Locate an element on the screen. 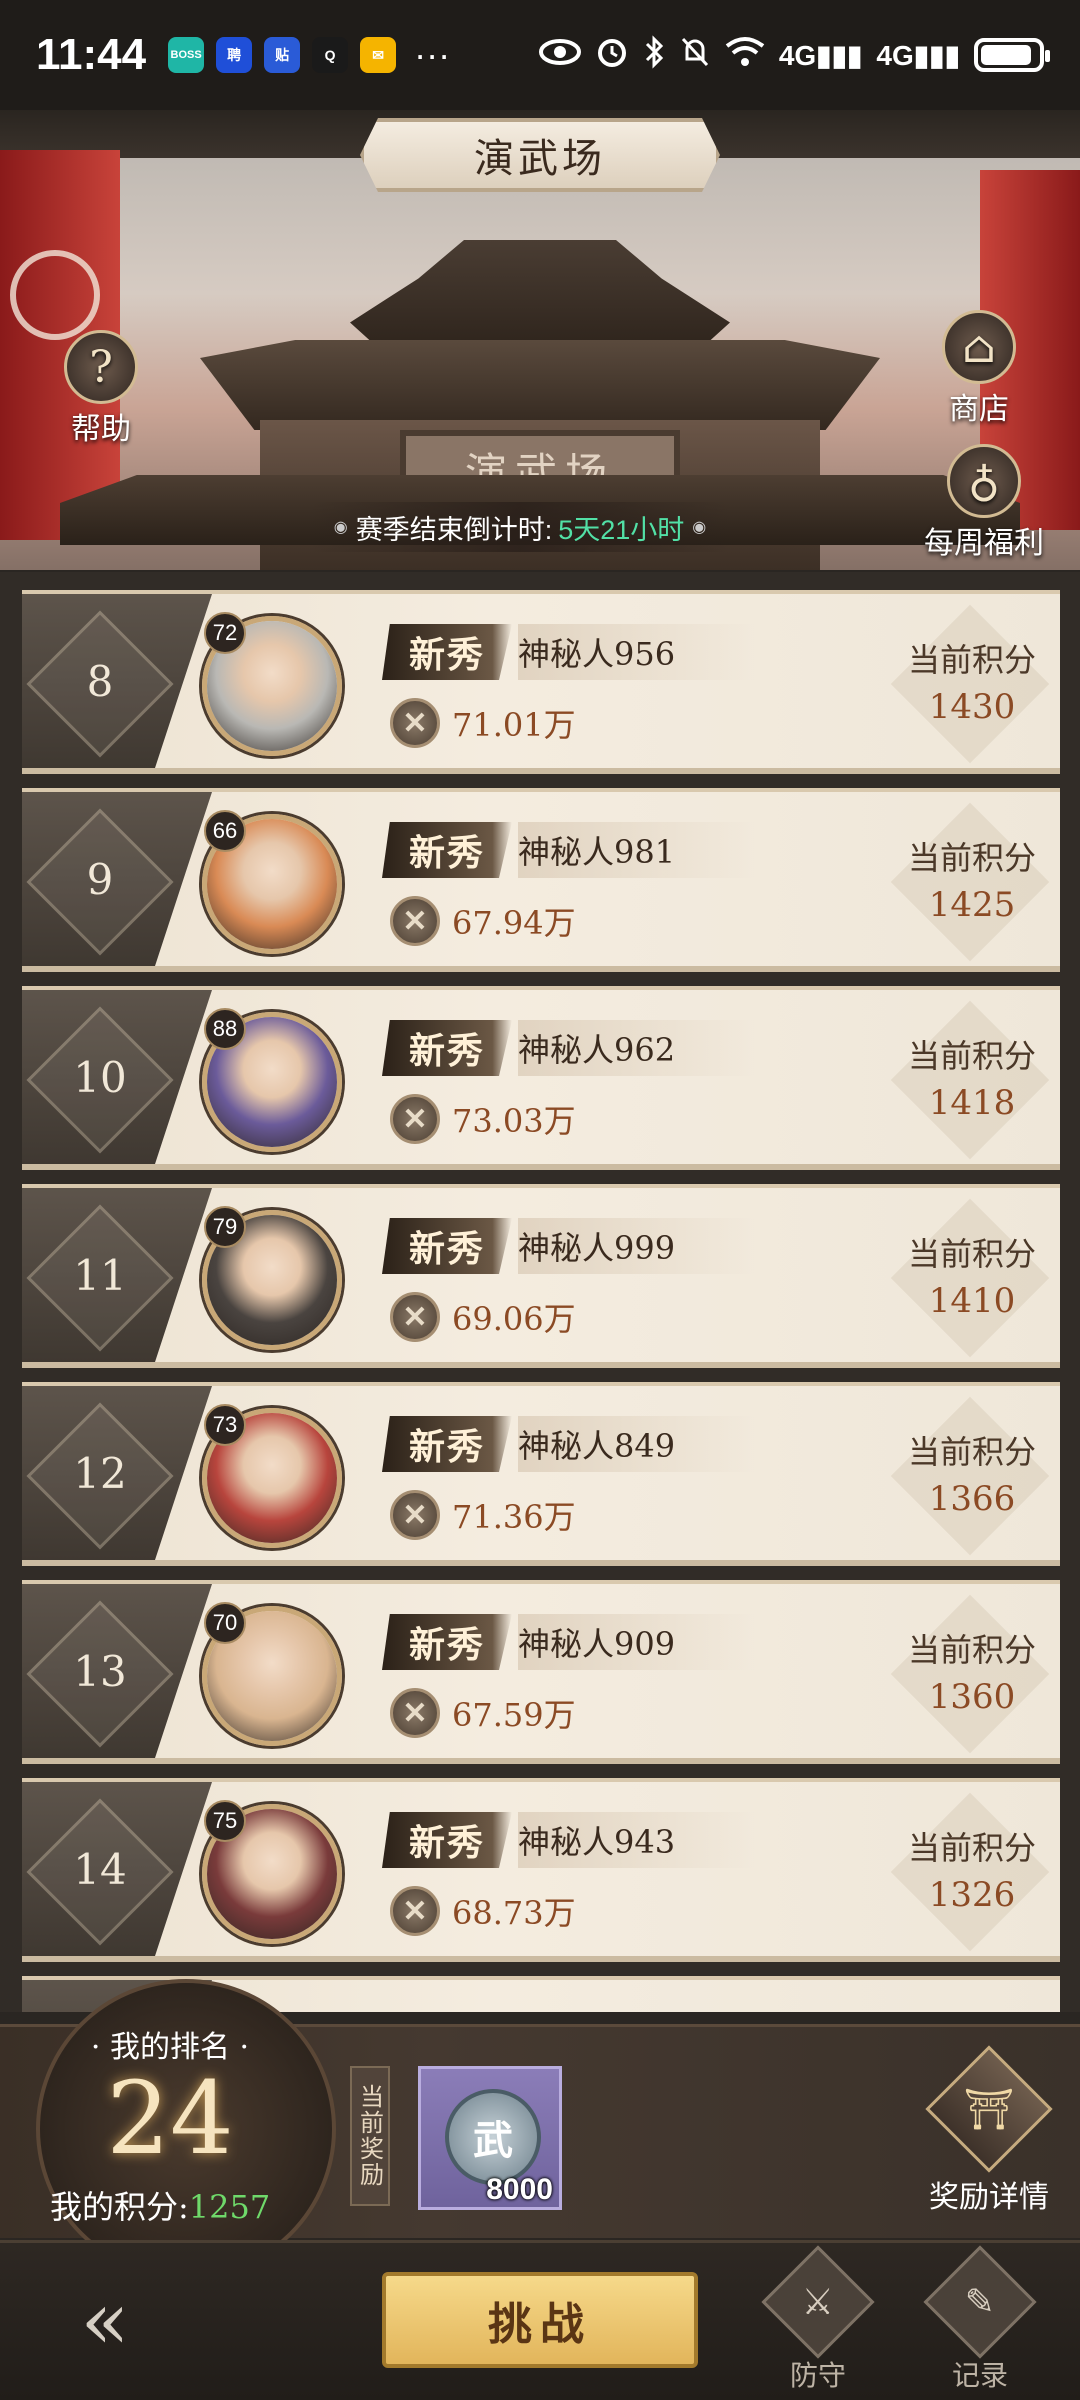  reward-details-button: ⛩ 奖励详情 is located at coordinates (989, 2130).